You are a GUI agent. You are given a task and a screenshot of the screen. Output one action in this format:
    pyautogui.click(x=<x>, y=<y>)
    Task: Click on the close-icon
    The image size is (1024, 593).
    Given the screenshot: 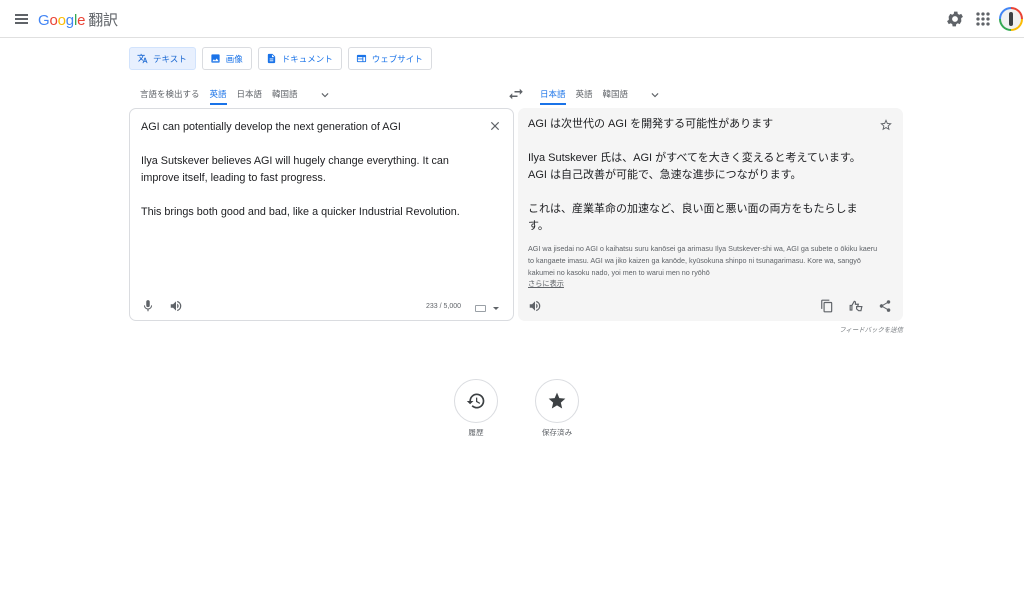 What is the action you would take?
    pyautogui.click(x=495, y=126)
    